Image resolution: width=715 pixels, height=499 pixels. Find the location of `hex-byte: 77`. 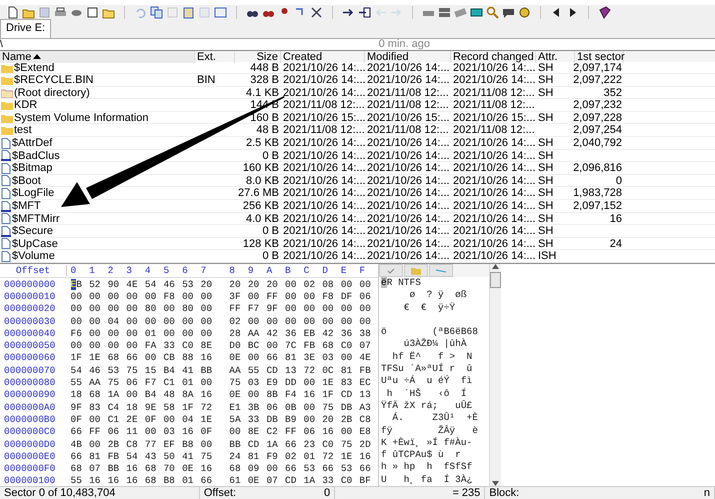

hex-byte: 77 is located at coordinates (154, 444).